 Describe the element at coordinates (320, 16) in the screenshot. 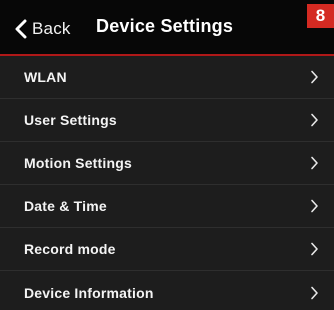

I see `notification-badge: 8` at that location.